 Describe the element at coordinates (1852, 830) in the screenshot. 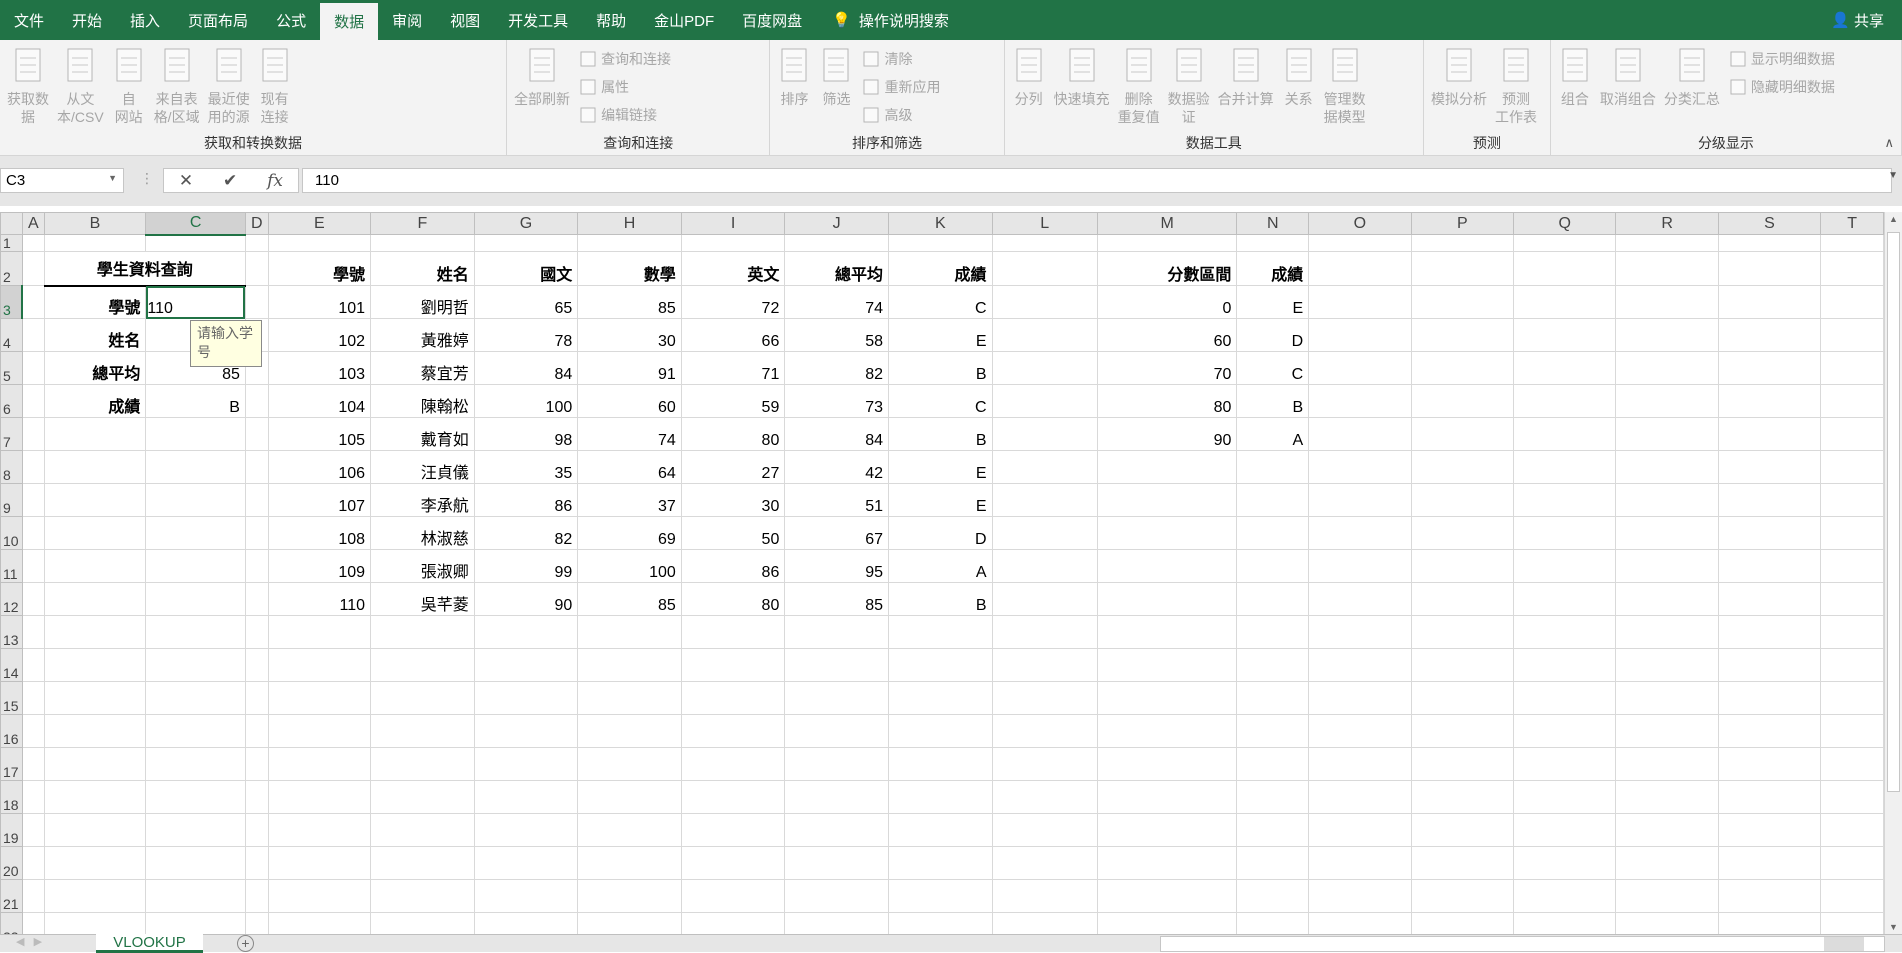

I see `cell-T19` at that location.